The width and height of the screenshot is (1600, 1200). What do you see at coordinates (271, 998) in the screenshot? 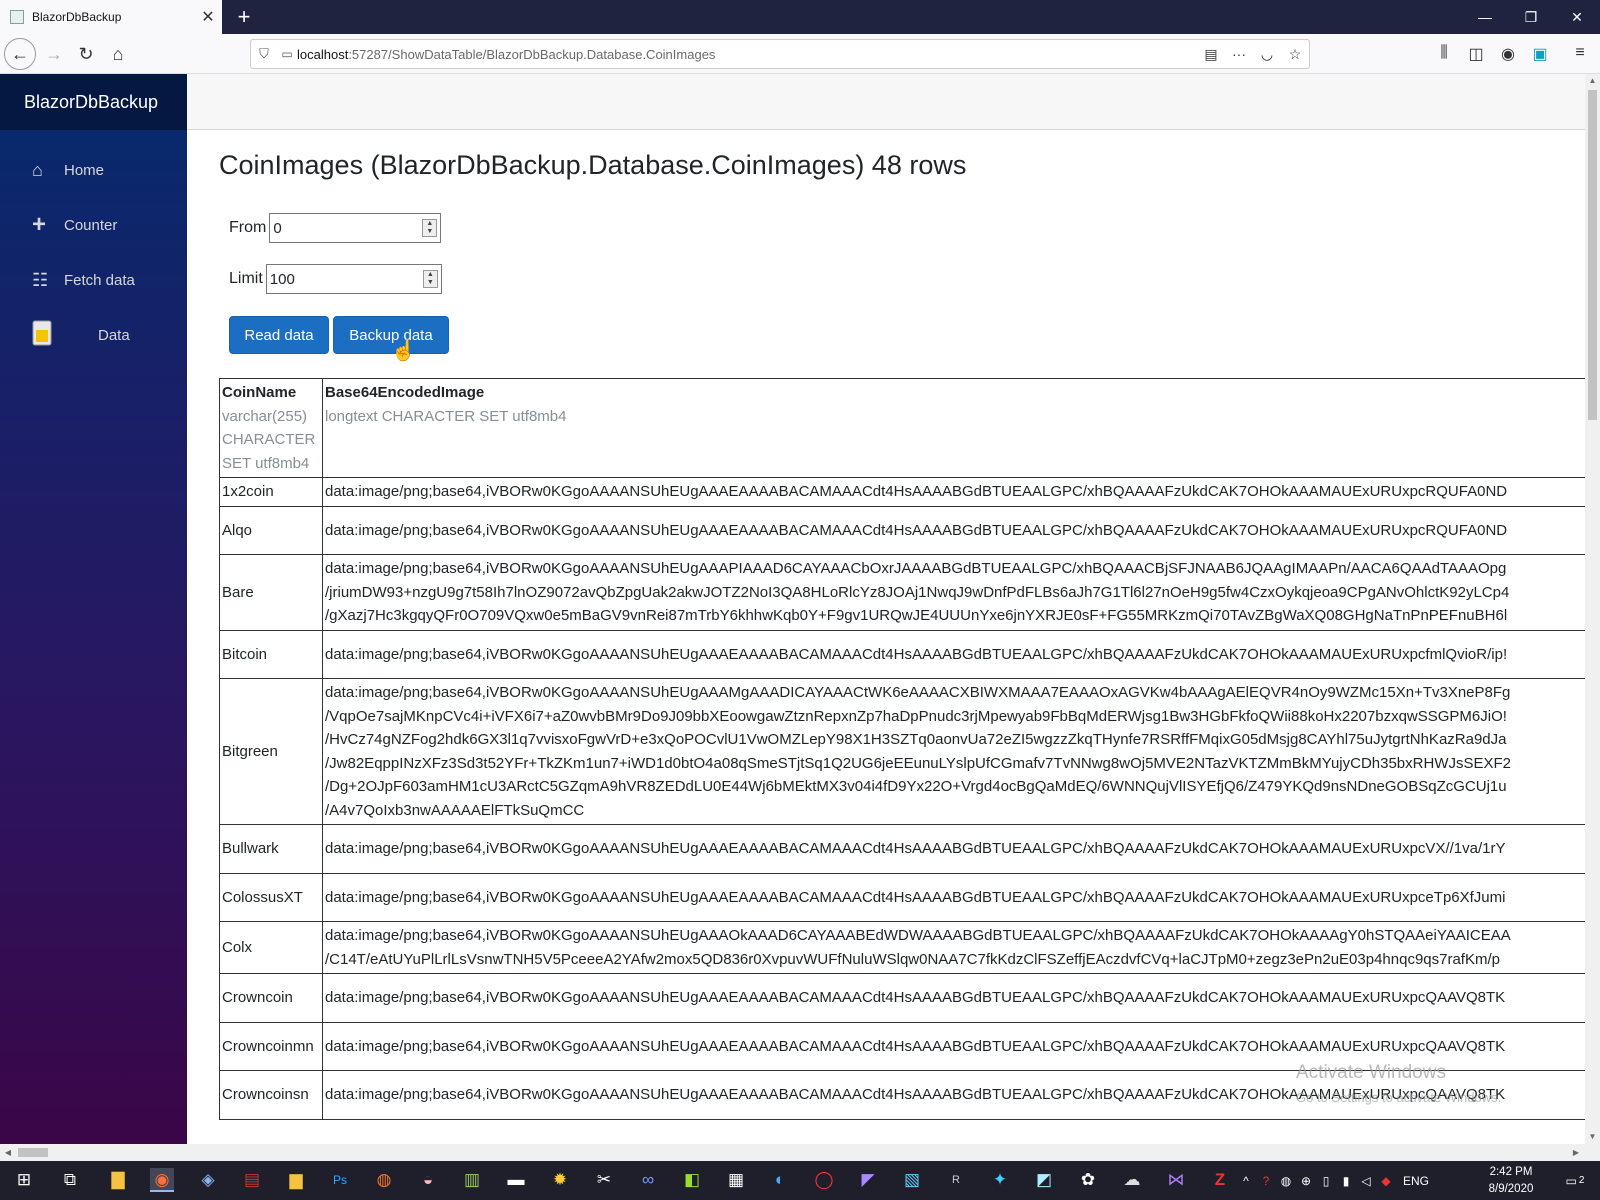
I see `cell-coin-name: Crowncoin` at bounding box center [271, 998].